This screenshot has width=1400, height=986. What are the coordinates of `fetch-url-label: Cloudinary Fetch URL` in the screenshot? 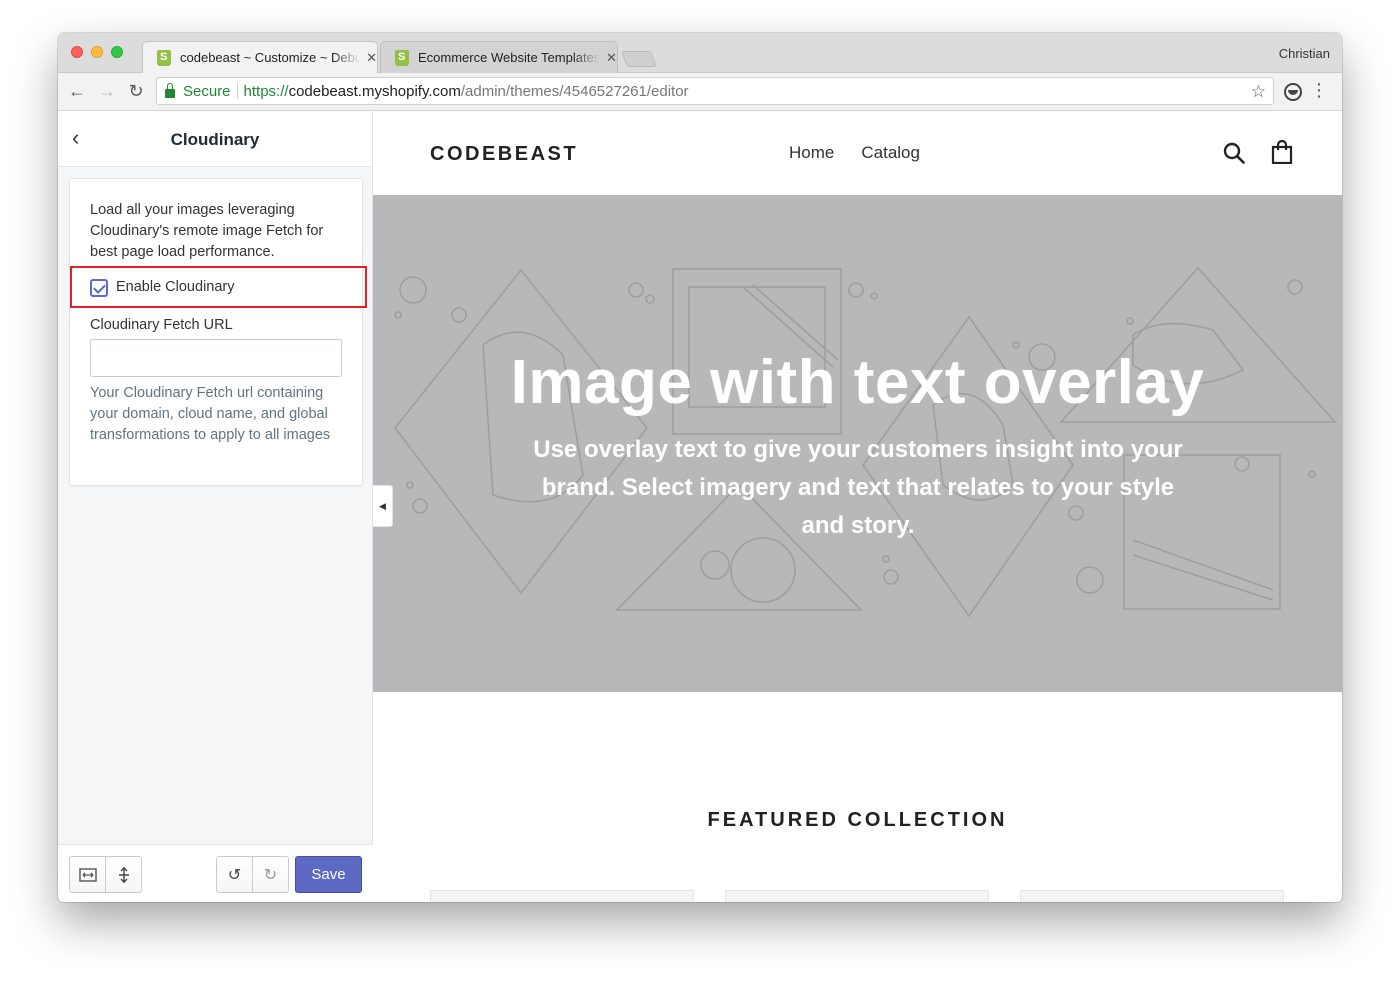 It's located at (161, 325).